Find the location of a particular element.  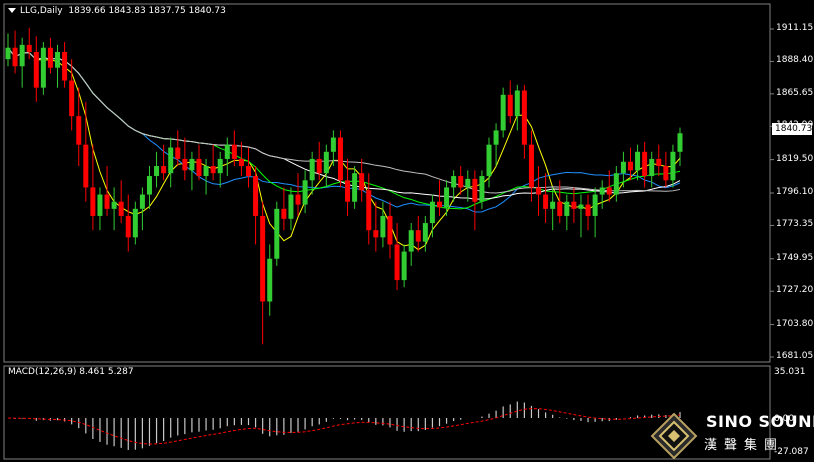

price-tick: 1819.50 is located at coordinates (795, 158).